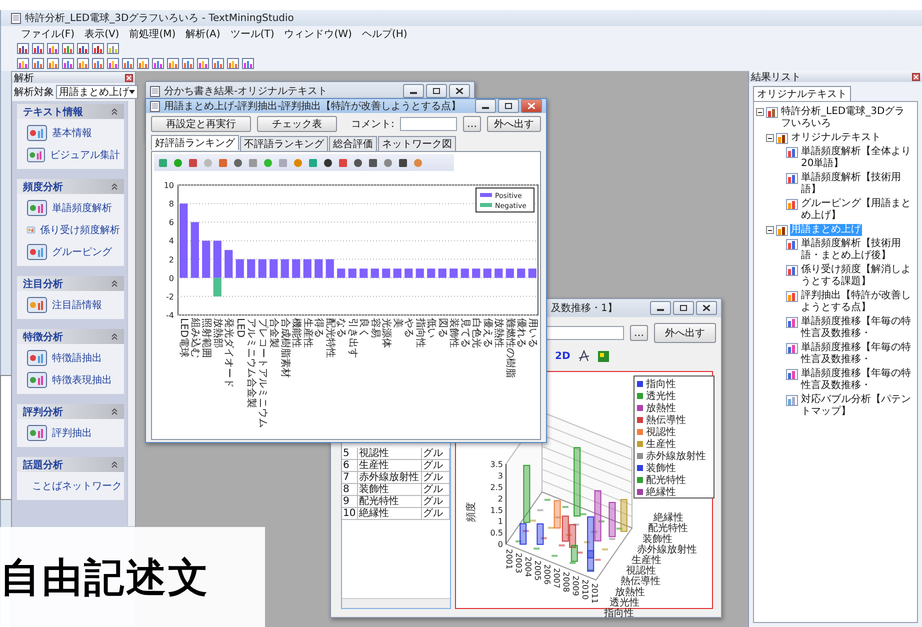 This screenshot has width=922, height=627. I want to click on menu-item: 解析(A), so click(203, 33).